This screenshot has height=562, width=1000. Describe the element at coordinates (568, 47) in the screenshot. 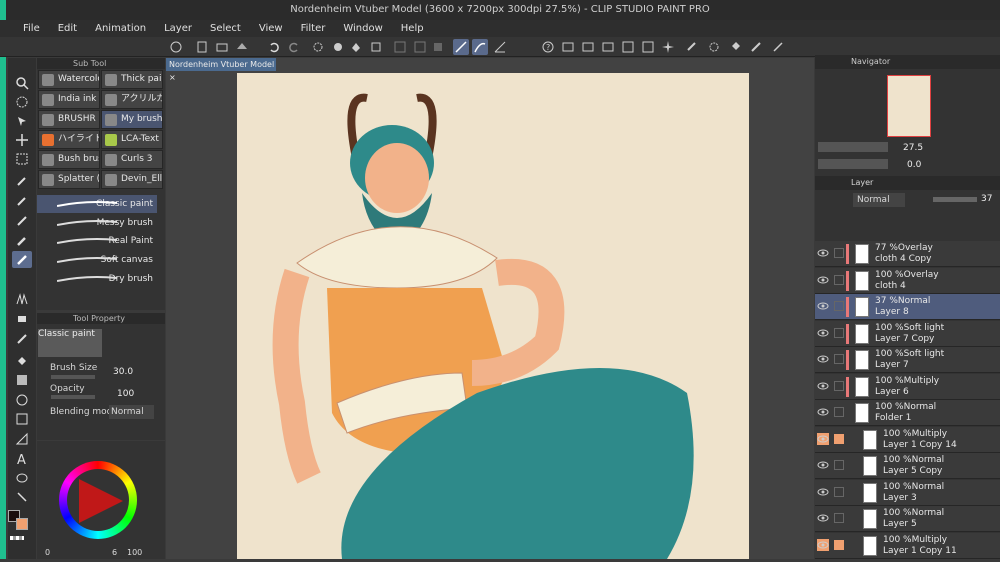

I see `image-icon` at that location.